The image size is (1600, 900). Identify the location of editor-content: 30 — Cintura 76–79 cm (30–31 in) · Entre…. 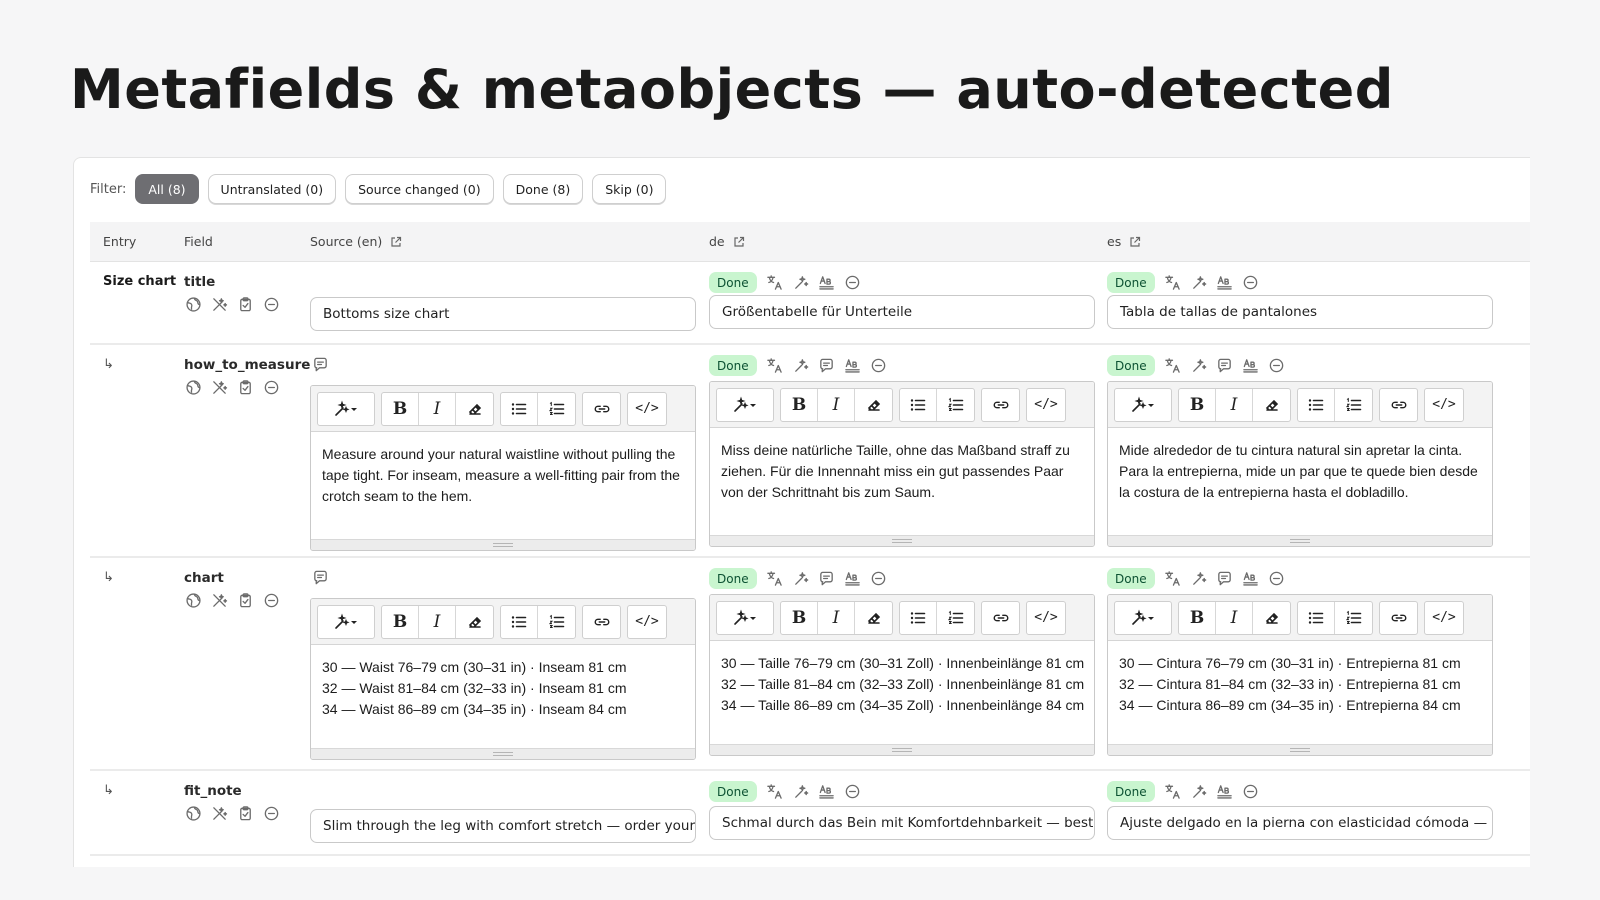
(1300, 678).